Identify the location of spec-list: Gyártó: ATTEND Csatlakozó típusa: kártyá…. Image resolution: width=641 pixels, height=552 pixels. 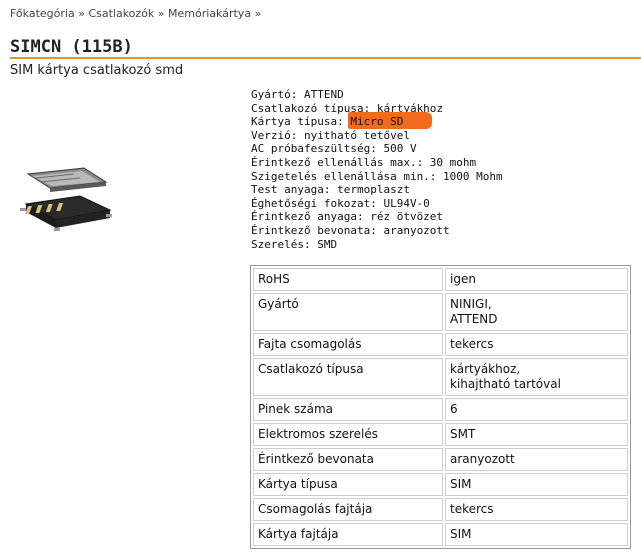
(377, 169).